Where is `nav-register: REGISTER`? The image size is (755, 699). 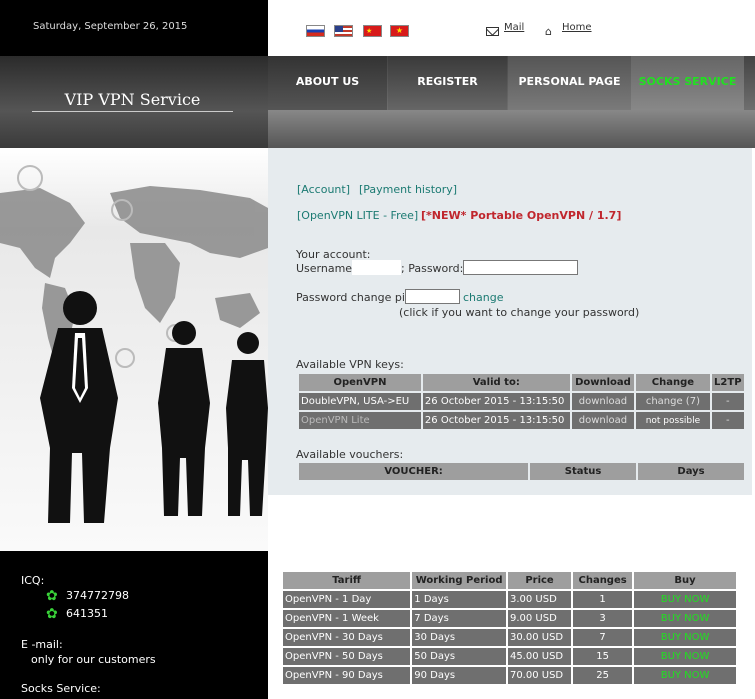
nav-register: REGISTER is located at coordinates (447, 83).